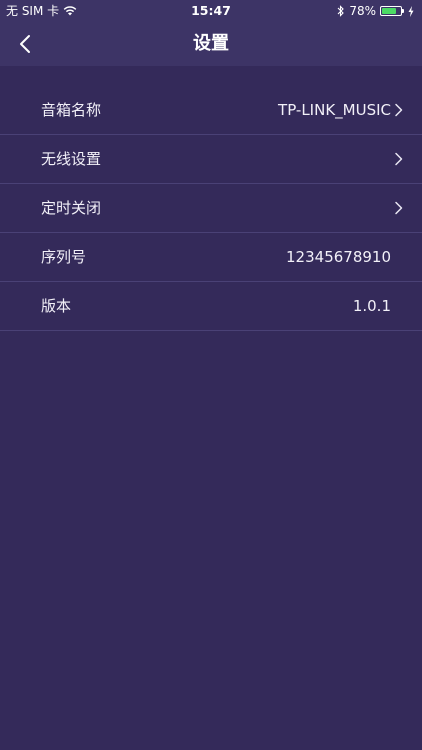 This screenshot has height=750, width=422. What do you see at coordinates (362, 11) in the screenshot?
I see `battery-percent: 78%` at bounding box center [362, 11].